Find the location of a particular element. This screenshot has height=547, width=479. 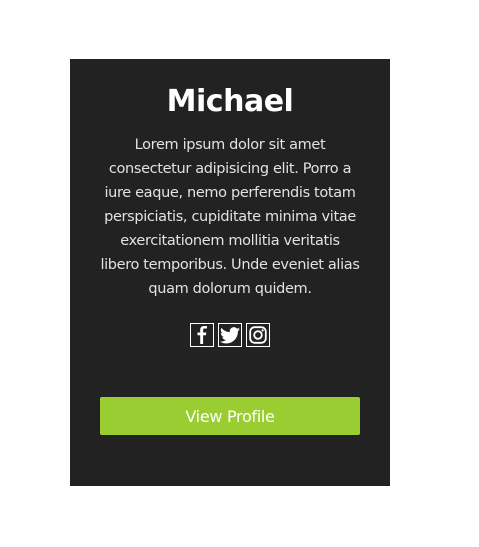

social-links is located at coordinates (230, 335).